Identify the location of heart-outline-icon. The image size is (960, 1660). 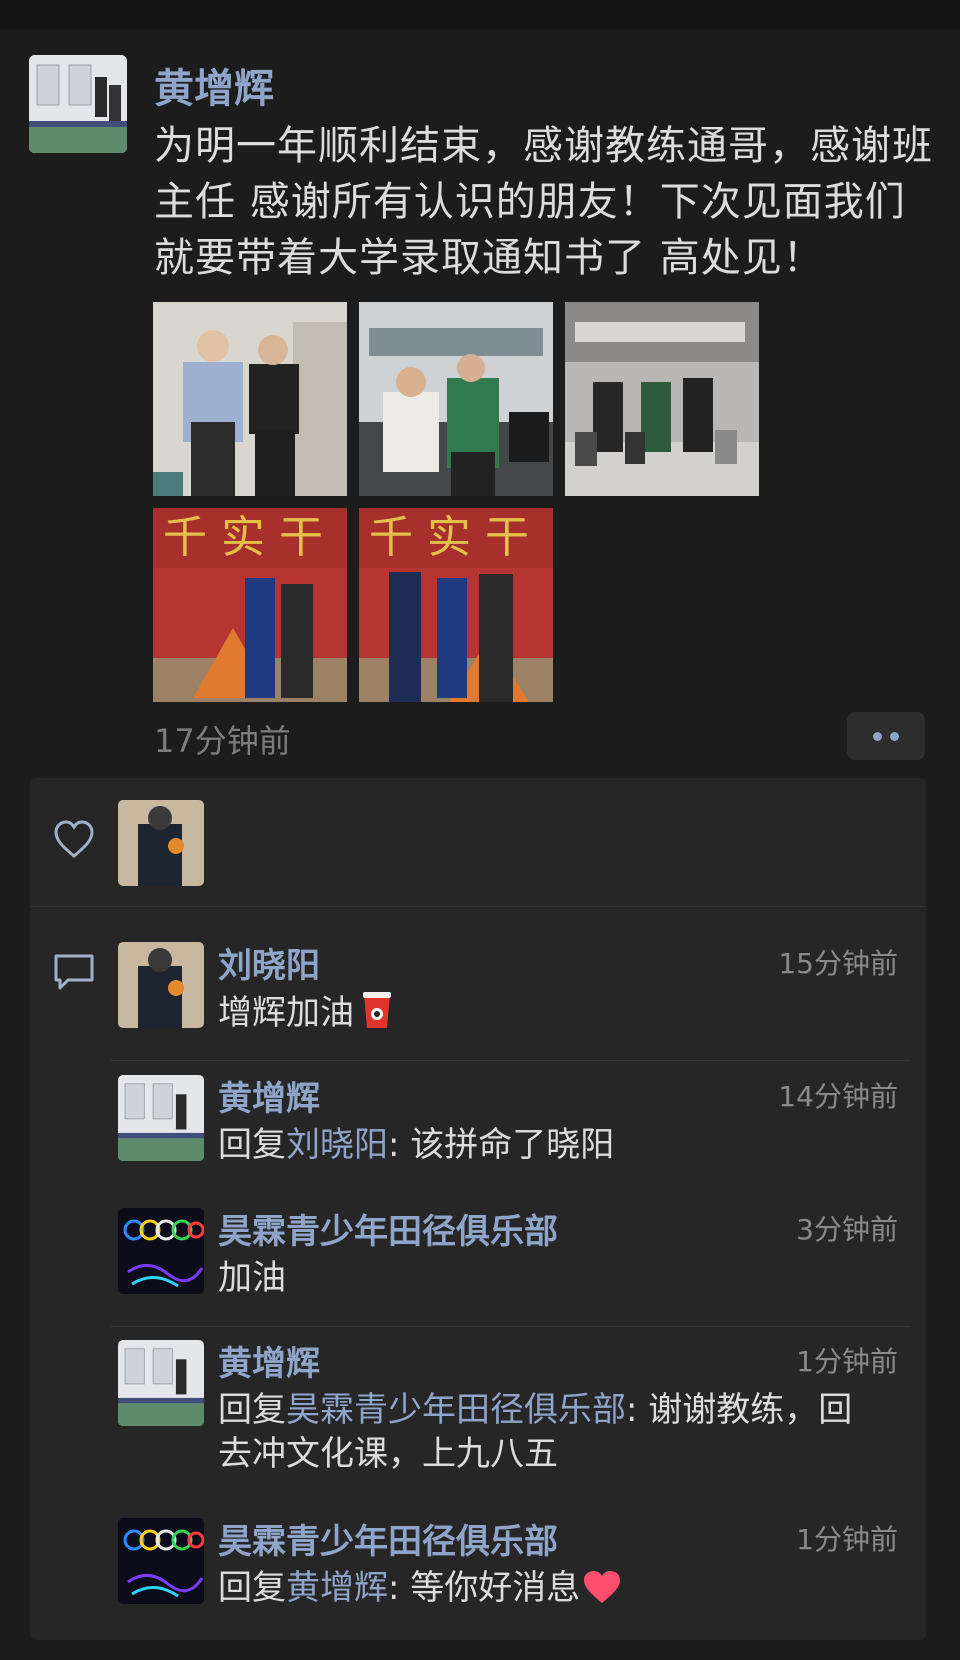
(74, 839).